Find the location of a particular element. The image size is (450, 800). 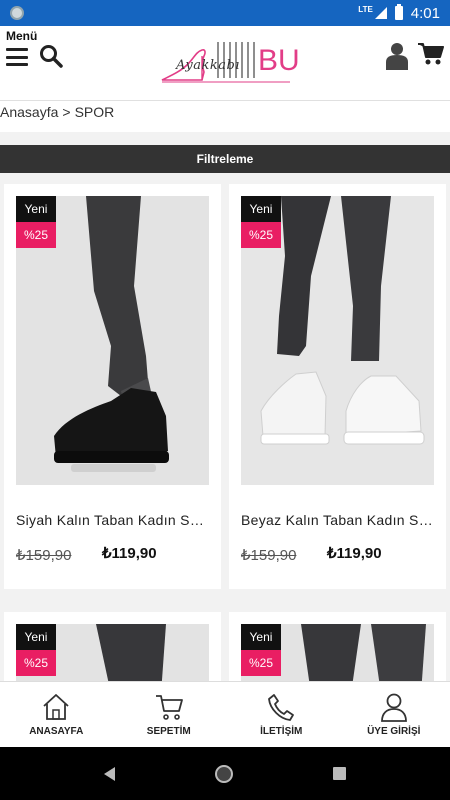

nav-contact: İLETİŞİM is located at coordinates (281, 714).